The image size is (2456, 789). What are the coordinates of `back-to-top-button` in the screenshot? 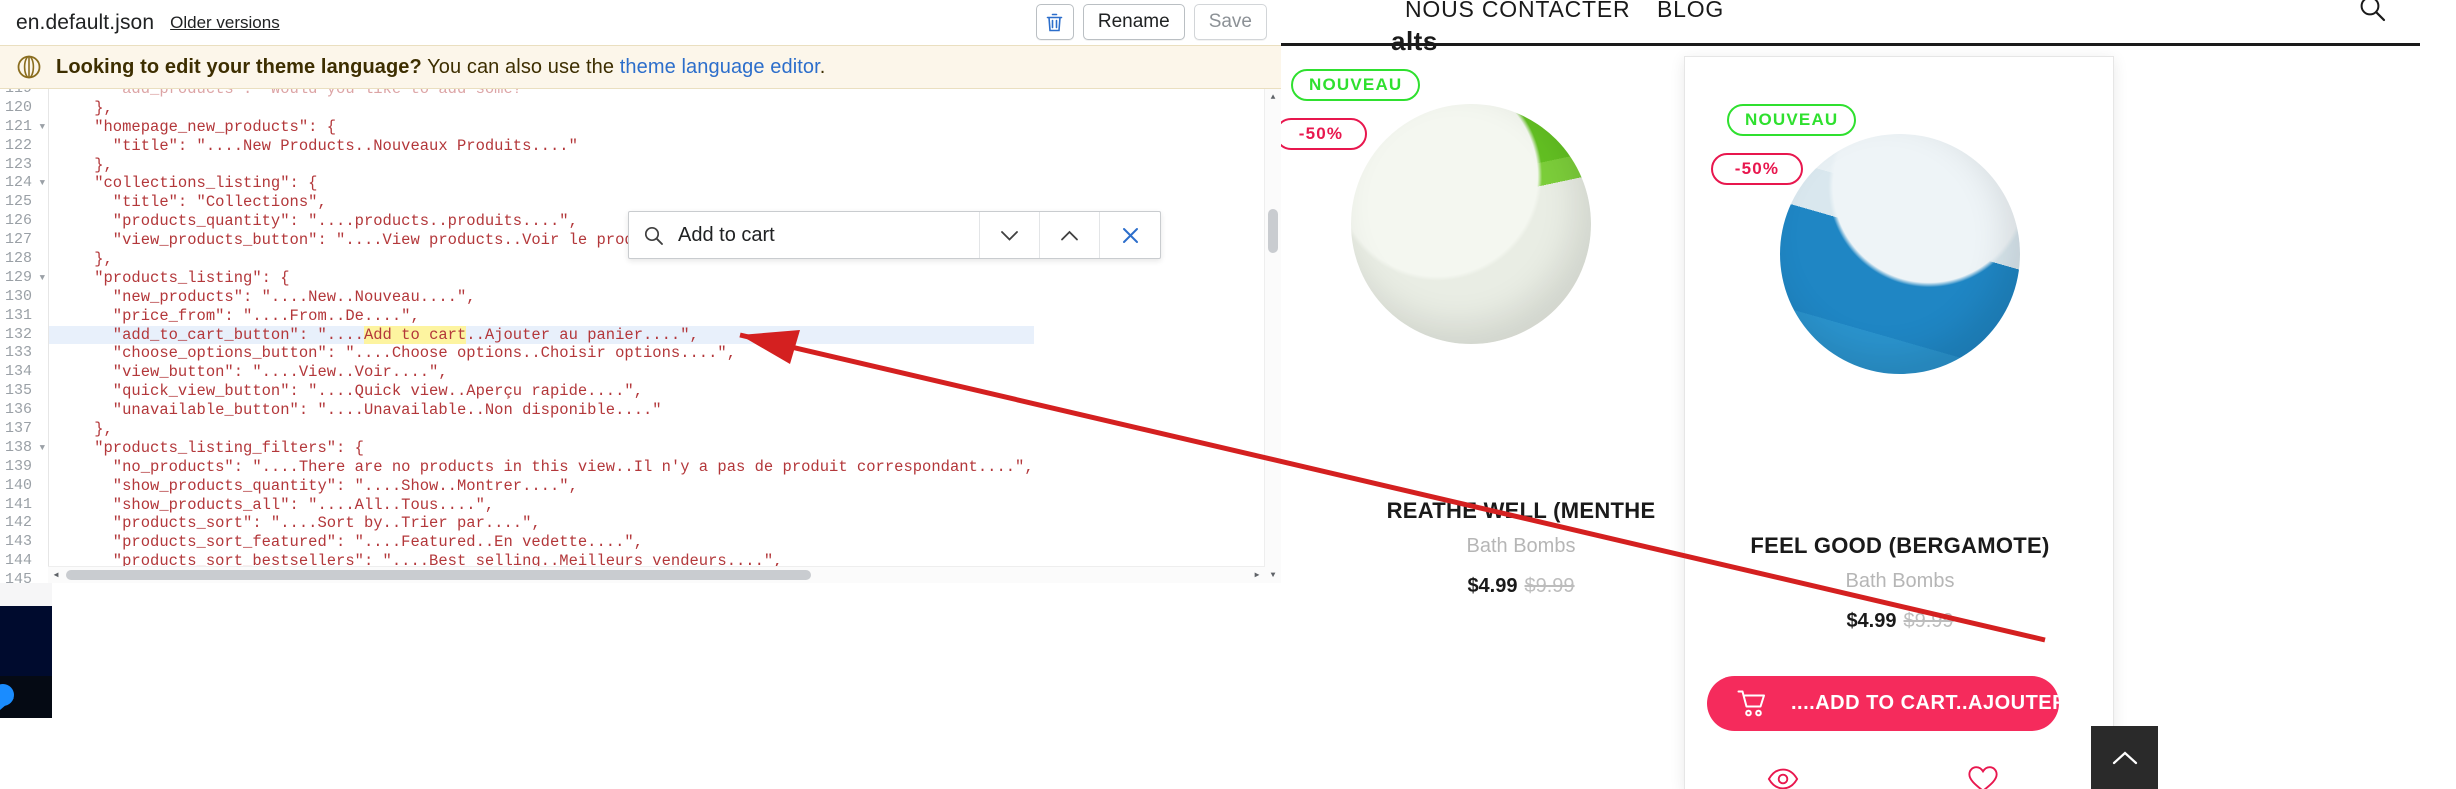 It's located at (2124, 757).